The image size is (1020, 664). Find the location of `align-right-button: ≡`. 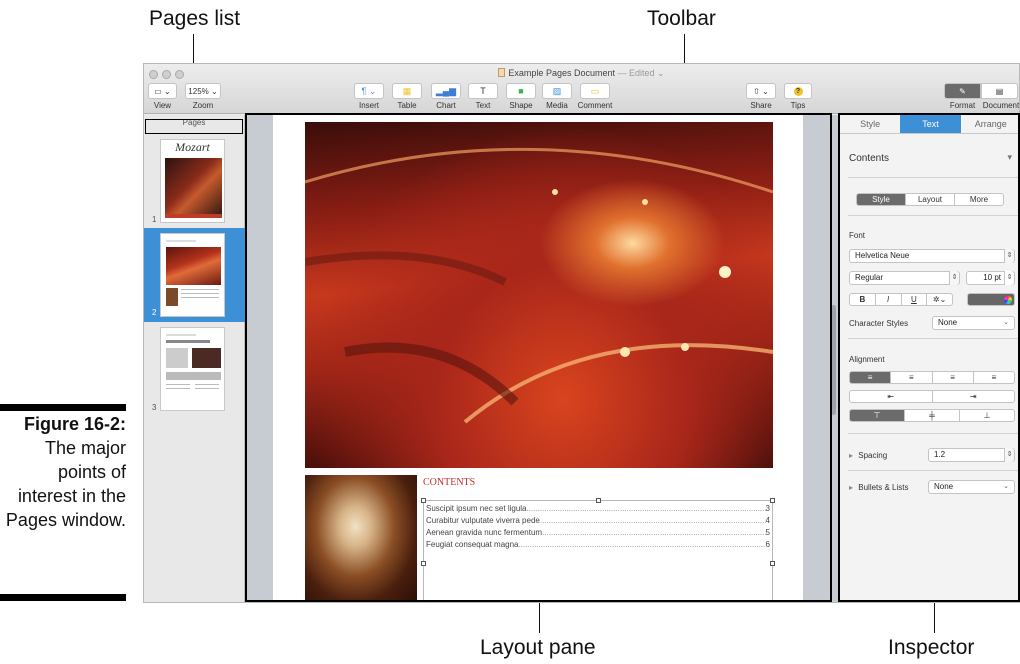

align-right-button: ≡ is located at coordinates (953, 377).